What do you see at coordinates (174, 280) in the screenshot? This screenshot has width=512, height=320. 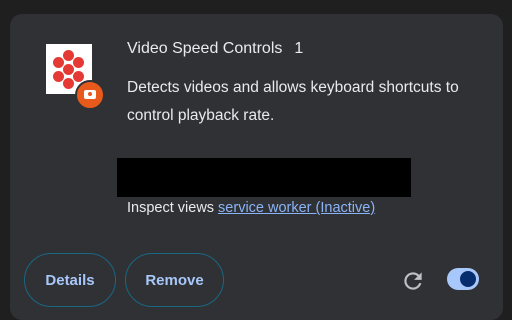 I see `remove-button: Remove` at bounding box center [174, 280].